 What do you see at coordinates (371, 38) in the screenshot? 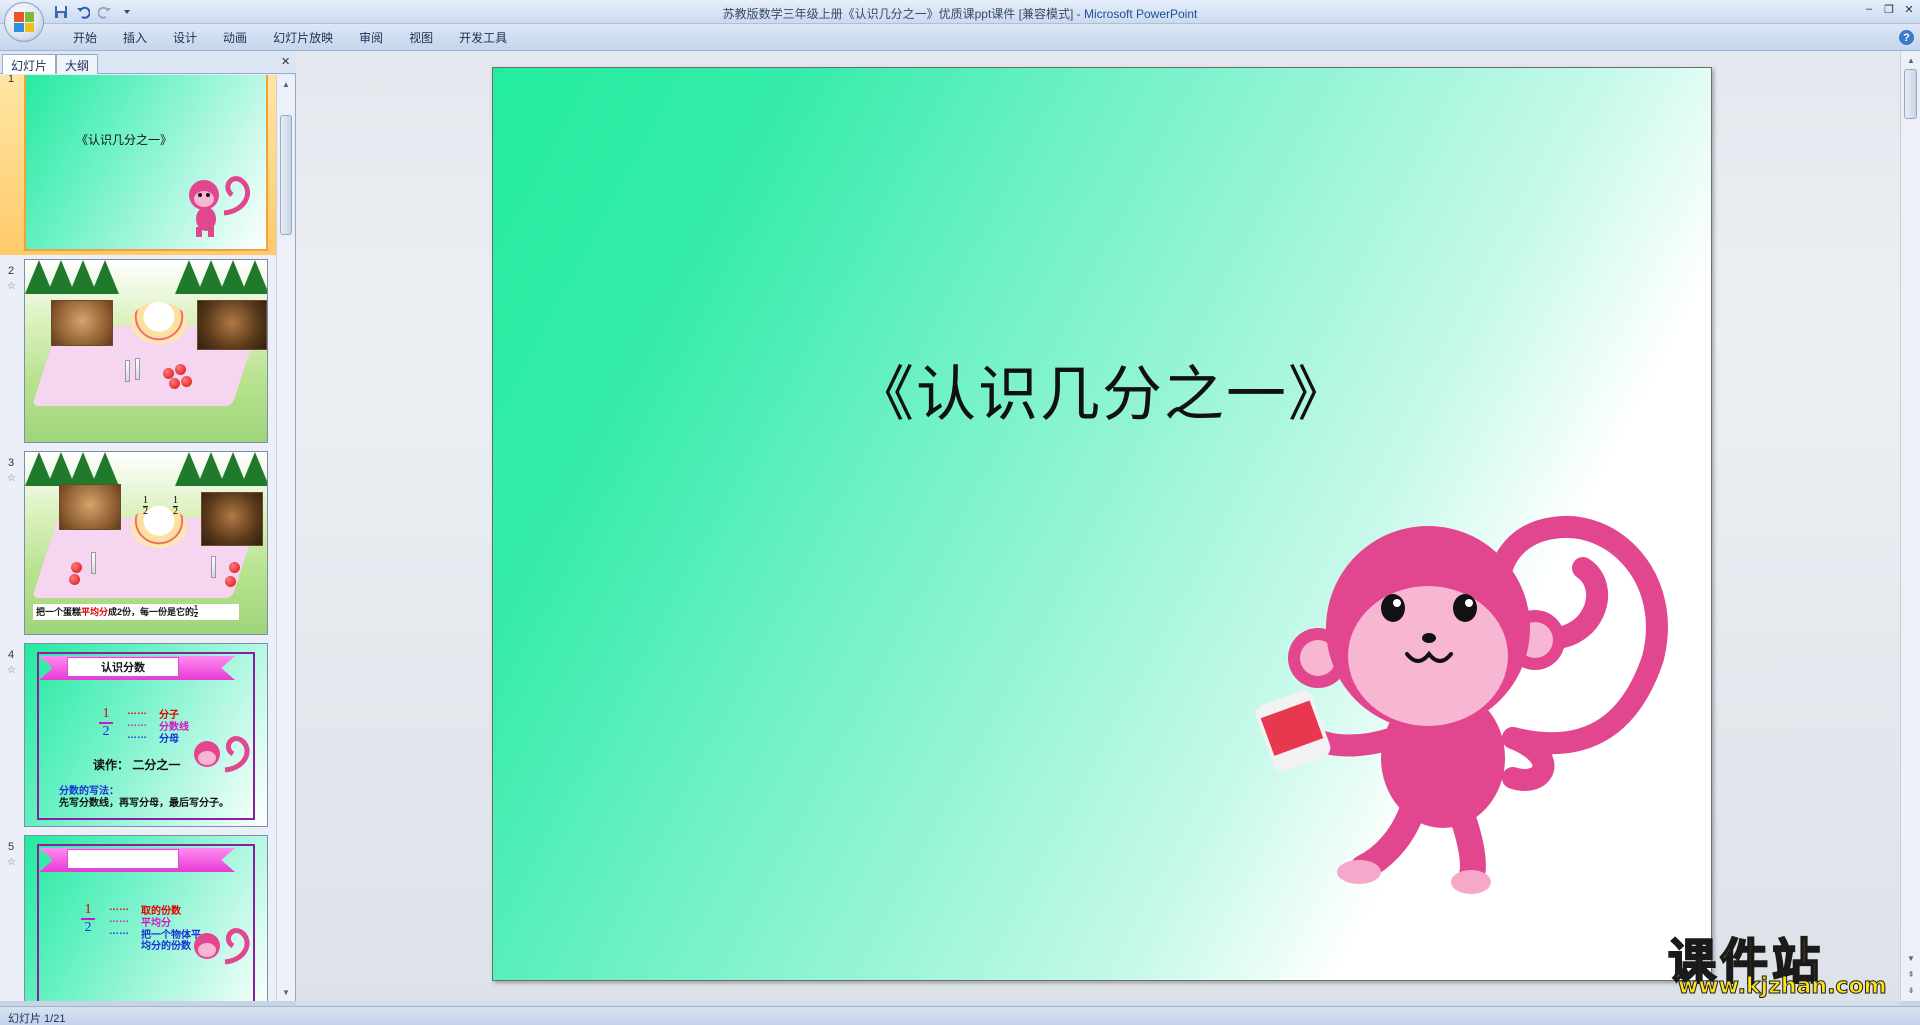
I see `tab-review: 审阅` at bounding box center [371, 38].